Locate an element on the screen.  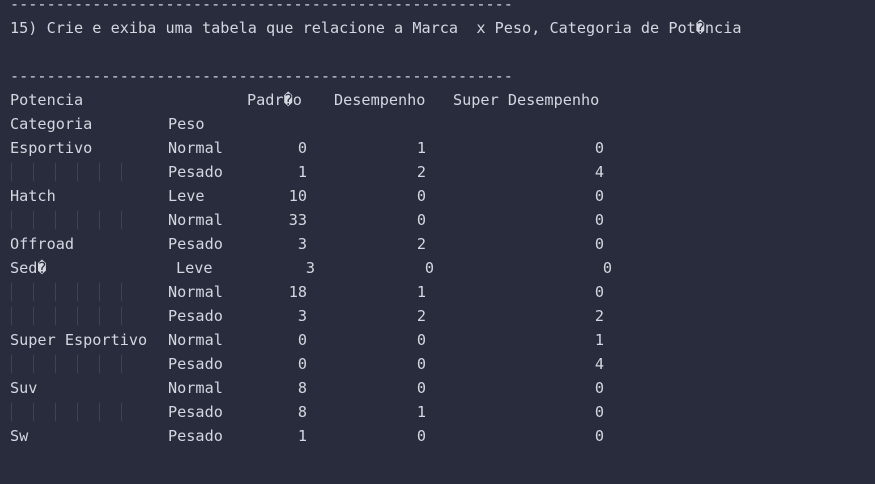
header-super-desempenho: Super Desempenho is located at coordinates (526, 100).